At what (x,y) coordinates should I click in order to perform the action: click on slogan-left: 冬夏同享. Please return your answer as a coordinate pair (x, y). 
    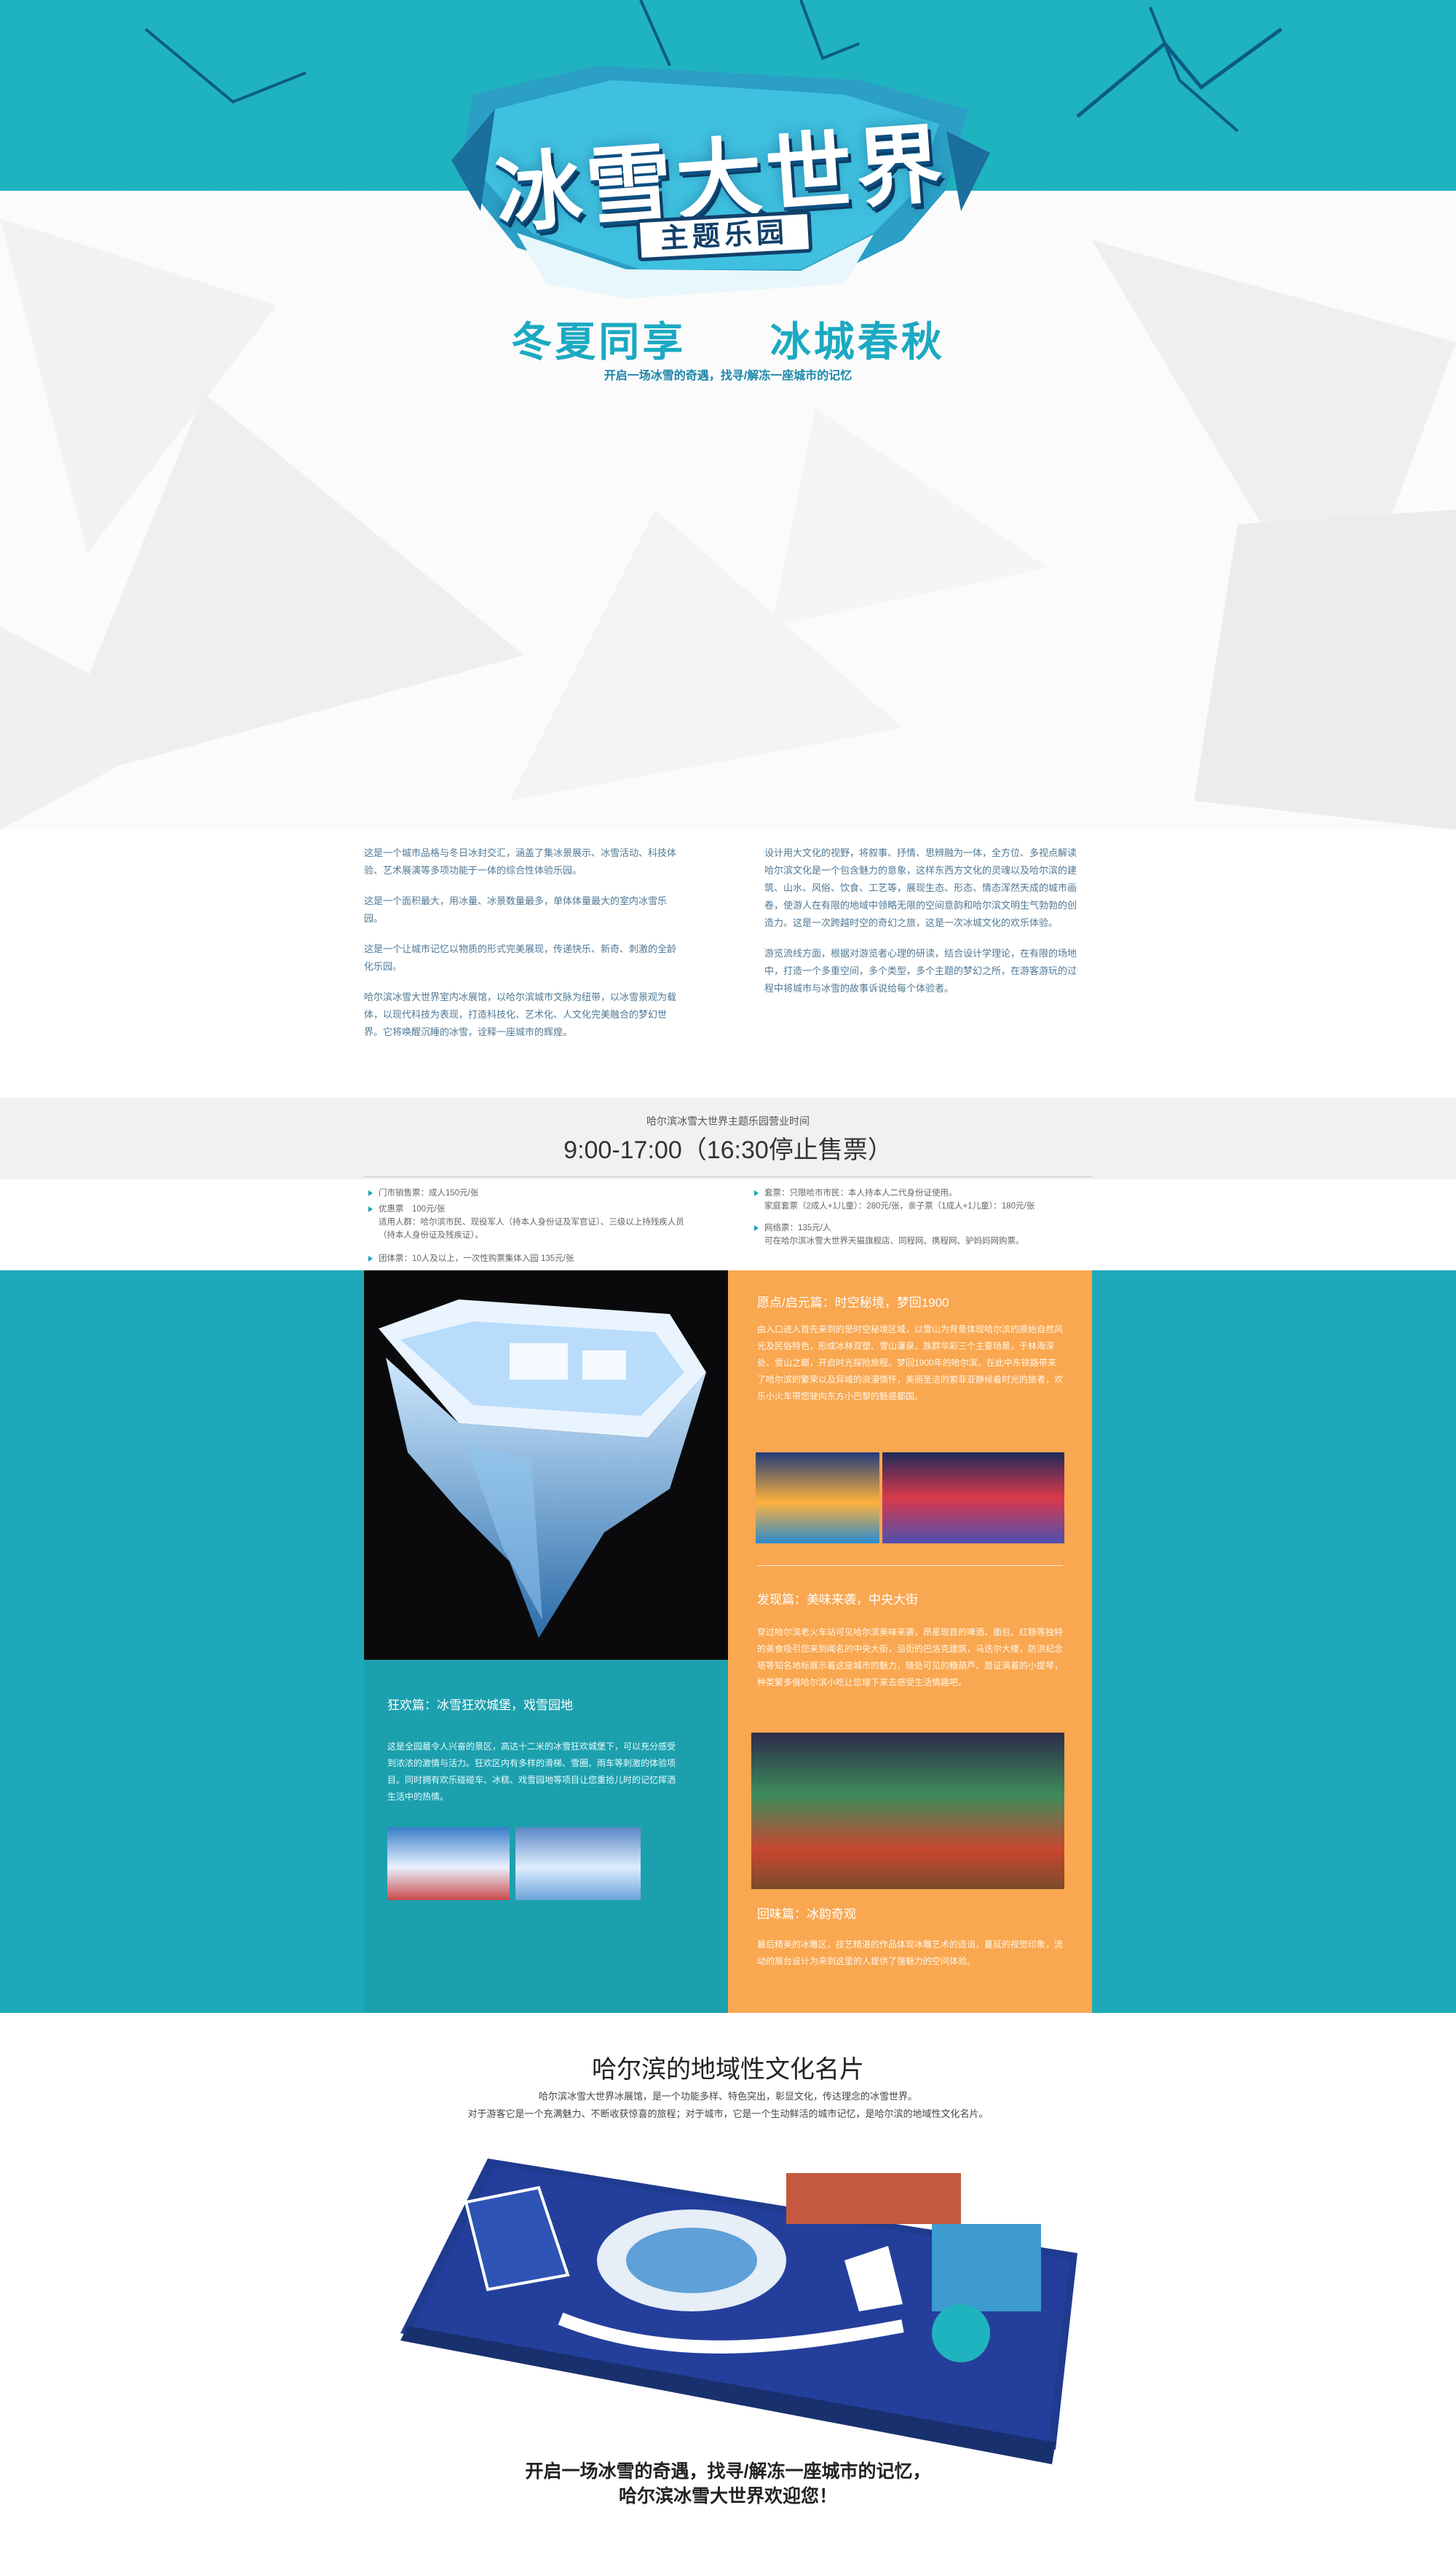
    Looking at the image, I should click on (599, 342).